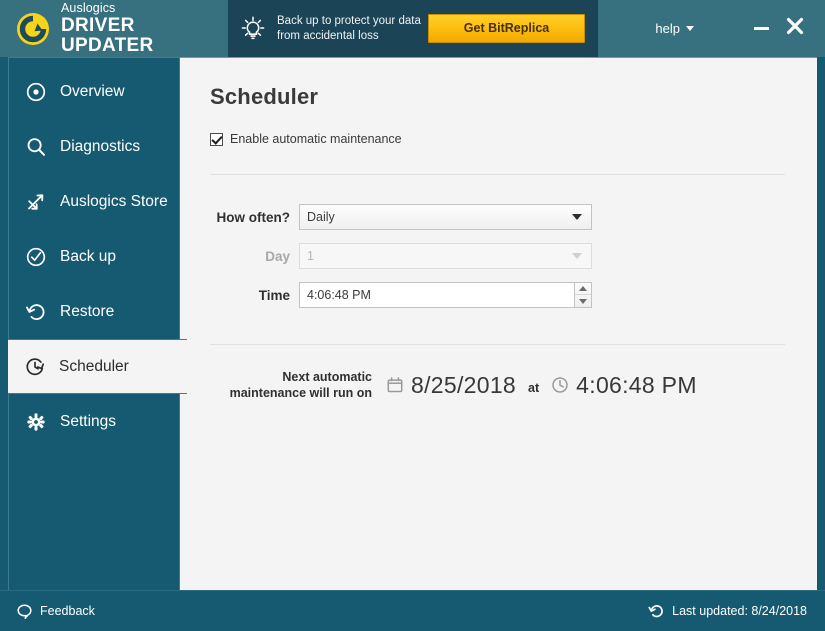 The height and width of the screenshot is (631, 825). Describe the element at coordinates (264, 96) in the screenshot. I see `page-title: Scheduler` at that location.